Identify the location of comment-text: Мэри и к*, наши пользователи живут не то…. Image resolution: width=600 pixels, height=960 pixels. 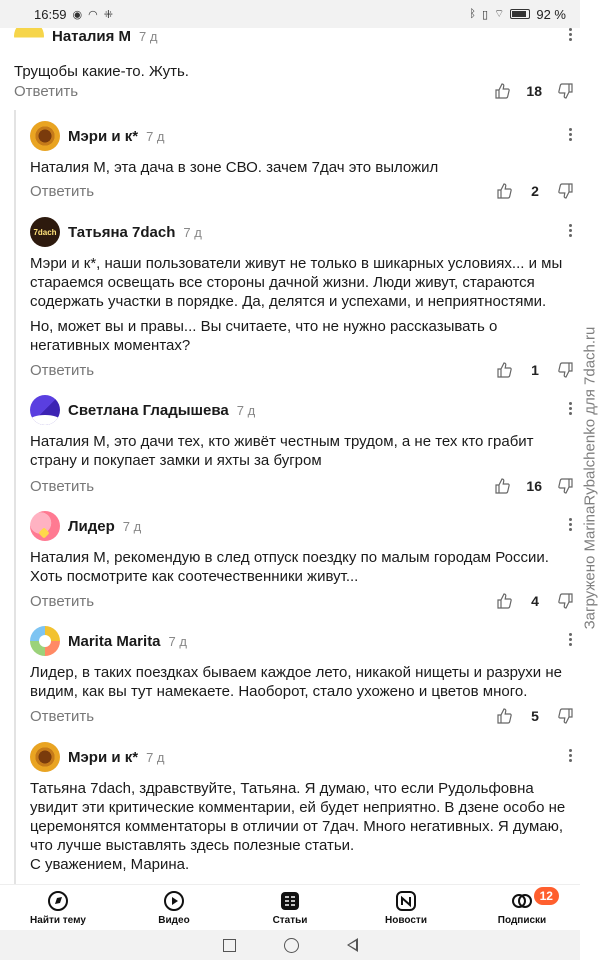
(296, 304).